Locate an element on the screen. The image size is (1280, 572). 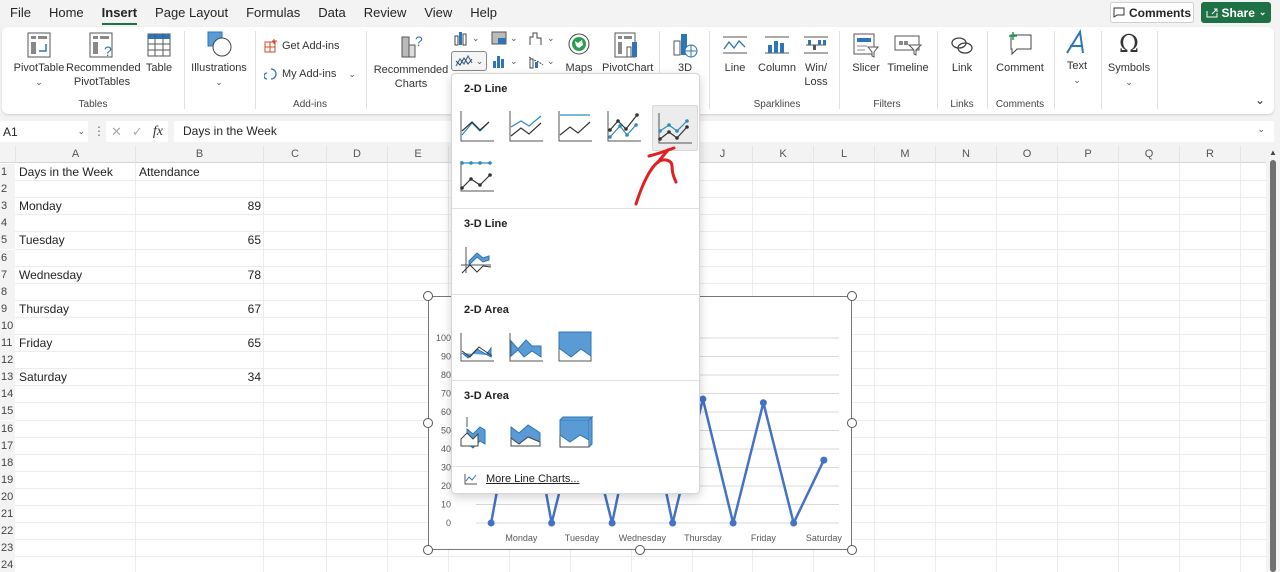
recommended-charts-button: ? Recommended Charts is located at coordinates (411, 61).